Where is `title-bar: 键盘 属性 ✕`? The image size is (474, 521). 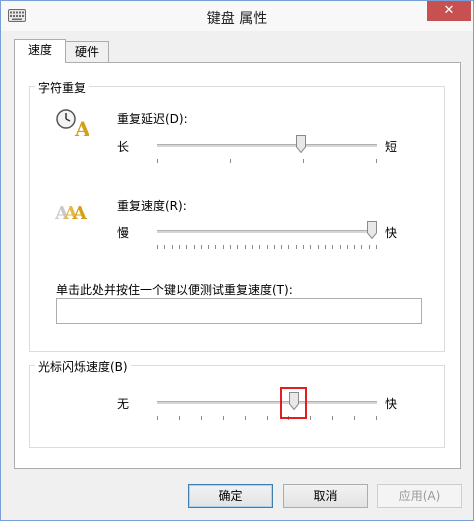 title-bar: 键盘 属性 ✕ is located at coordinates (237, 16).